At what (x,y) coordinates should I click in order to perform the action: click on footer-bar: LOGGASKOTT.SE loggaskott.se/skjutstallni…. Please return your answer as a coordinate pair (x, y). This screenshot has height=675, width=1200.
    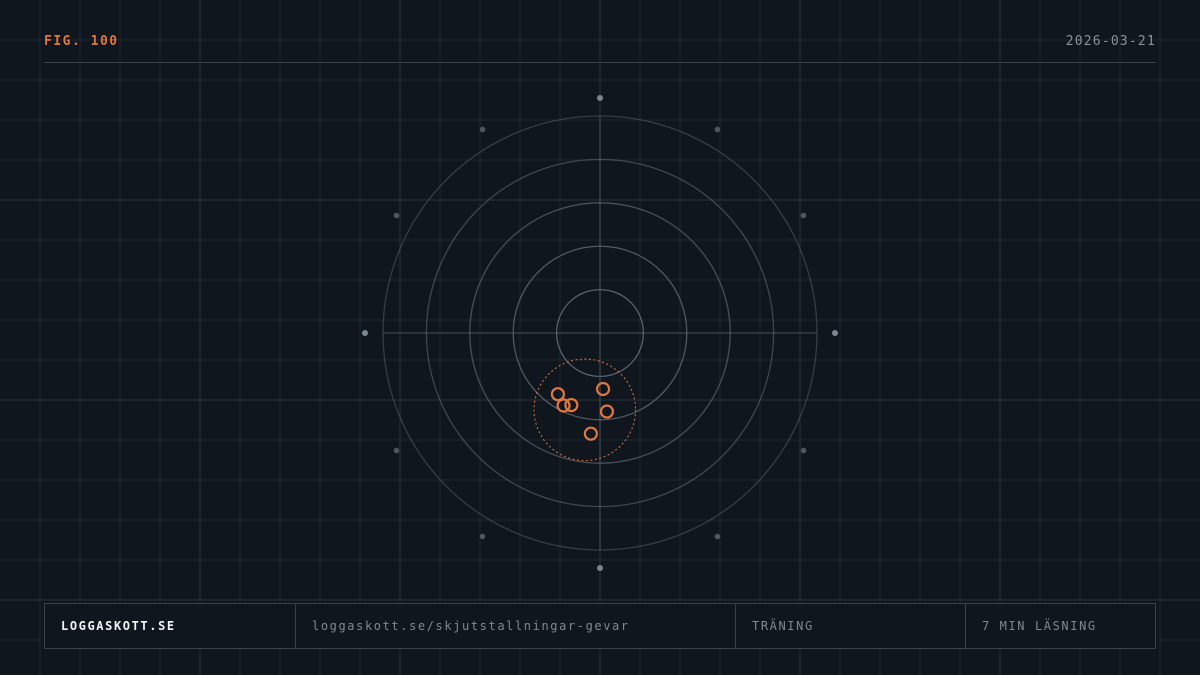
    Looking at the image, I should click on (600, 626).